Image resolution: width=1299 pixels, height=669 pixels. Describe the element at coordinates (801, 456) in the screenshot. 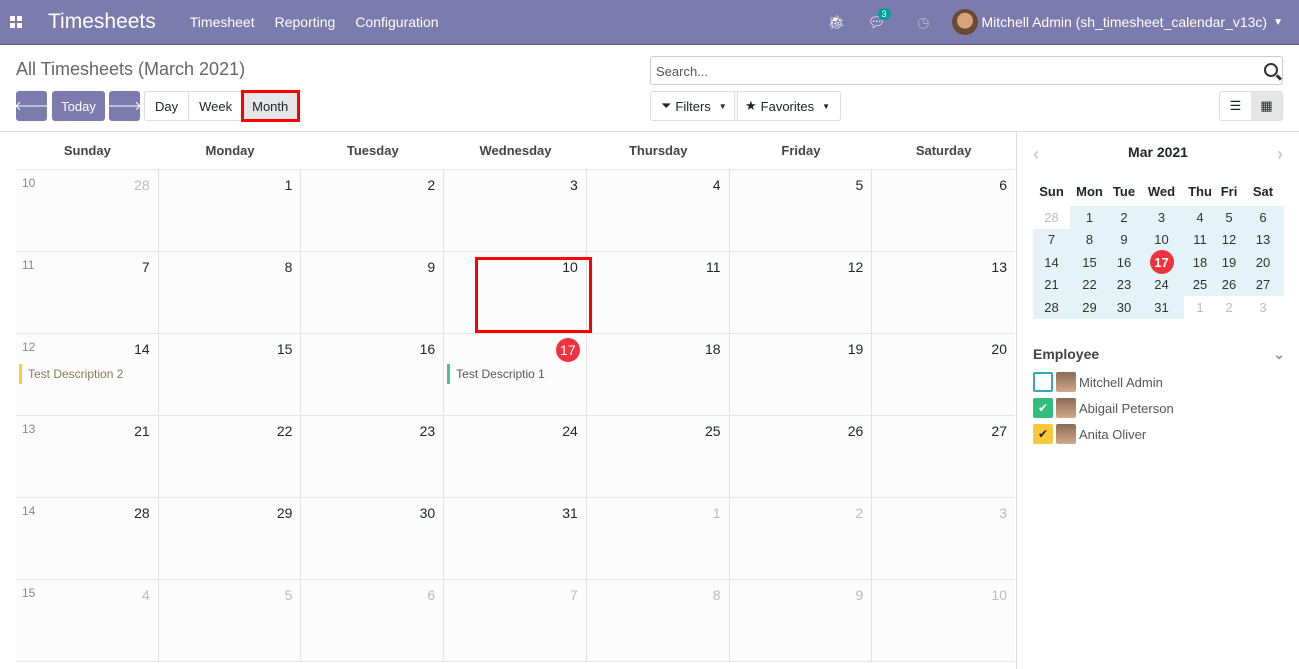

I see `day-cell: 26` at that location.